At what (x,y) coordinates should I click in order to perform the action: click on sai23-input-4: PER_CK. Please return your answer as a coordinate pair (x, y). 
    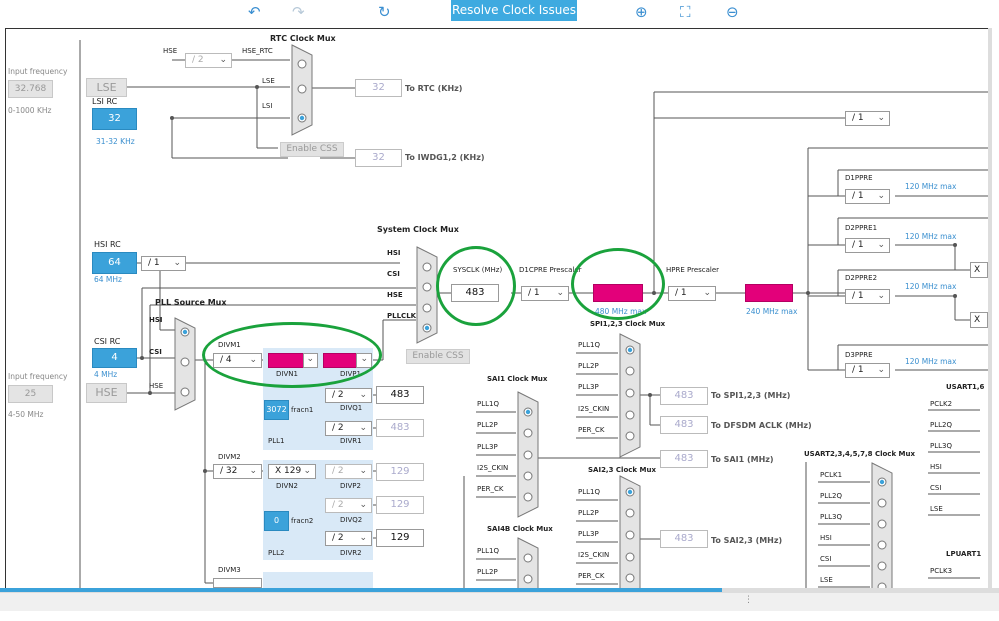
    Looking at the image, I should click on (591, 576).